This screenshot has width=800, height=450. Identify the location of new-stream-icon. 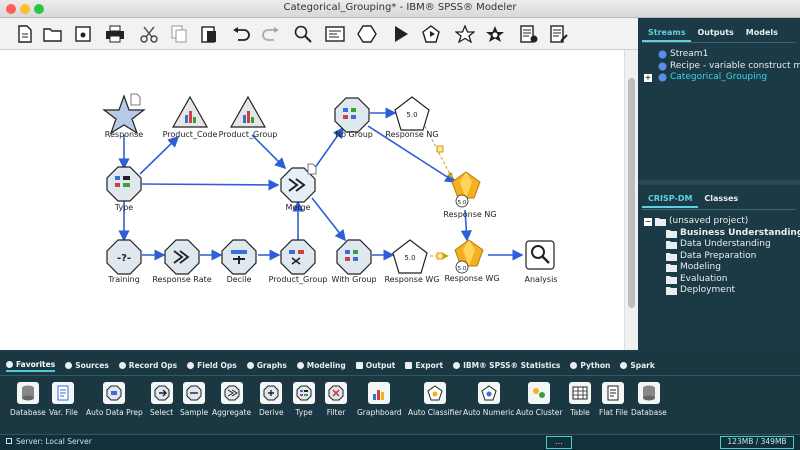
(25, 34).